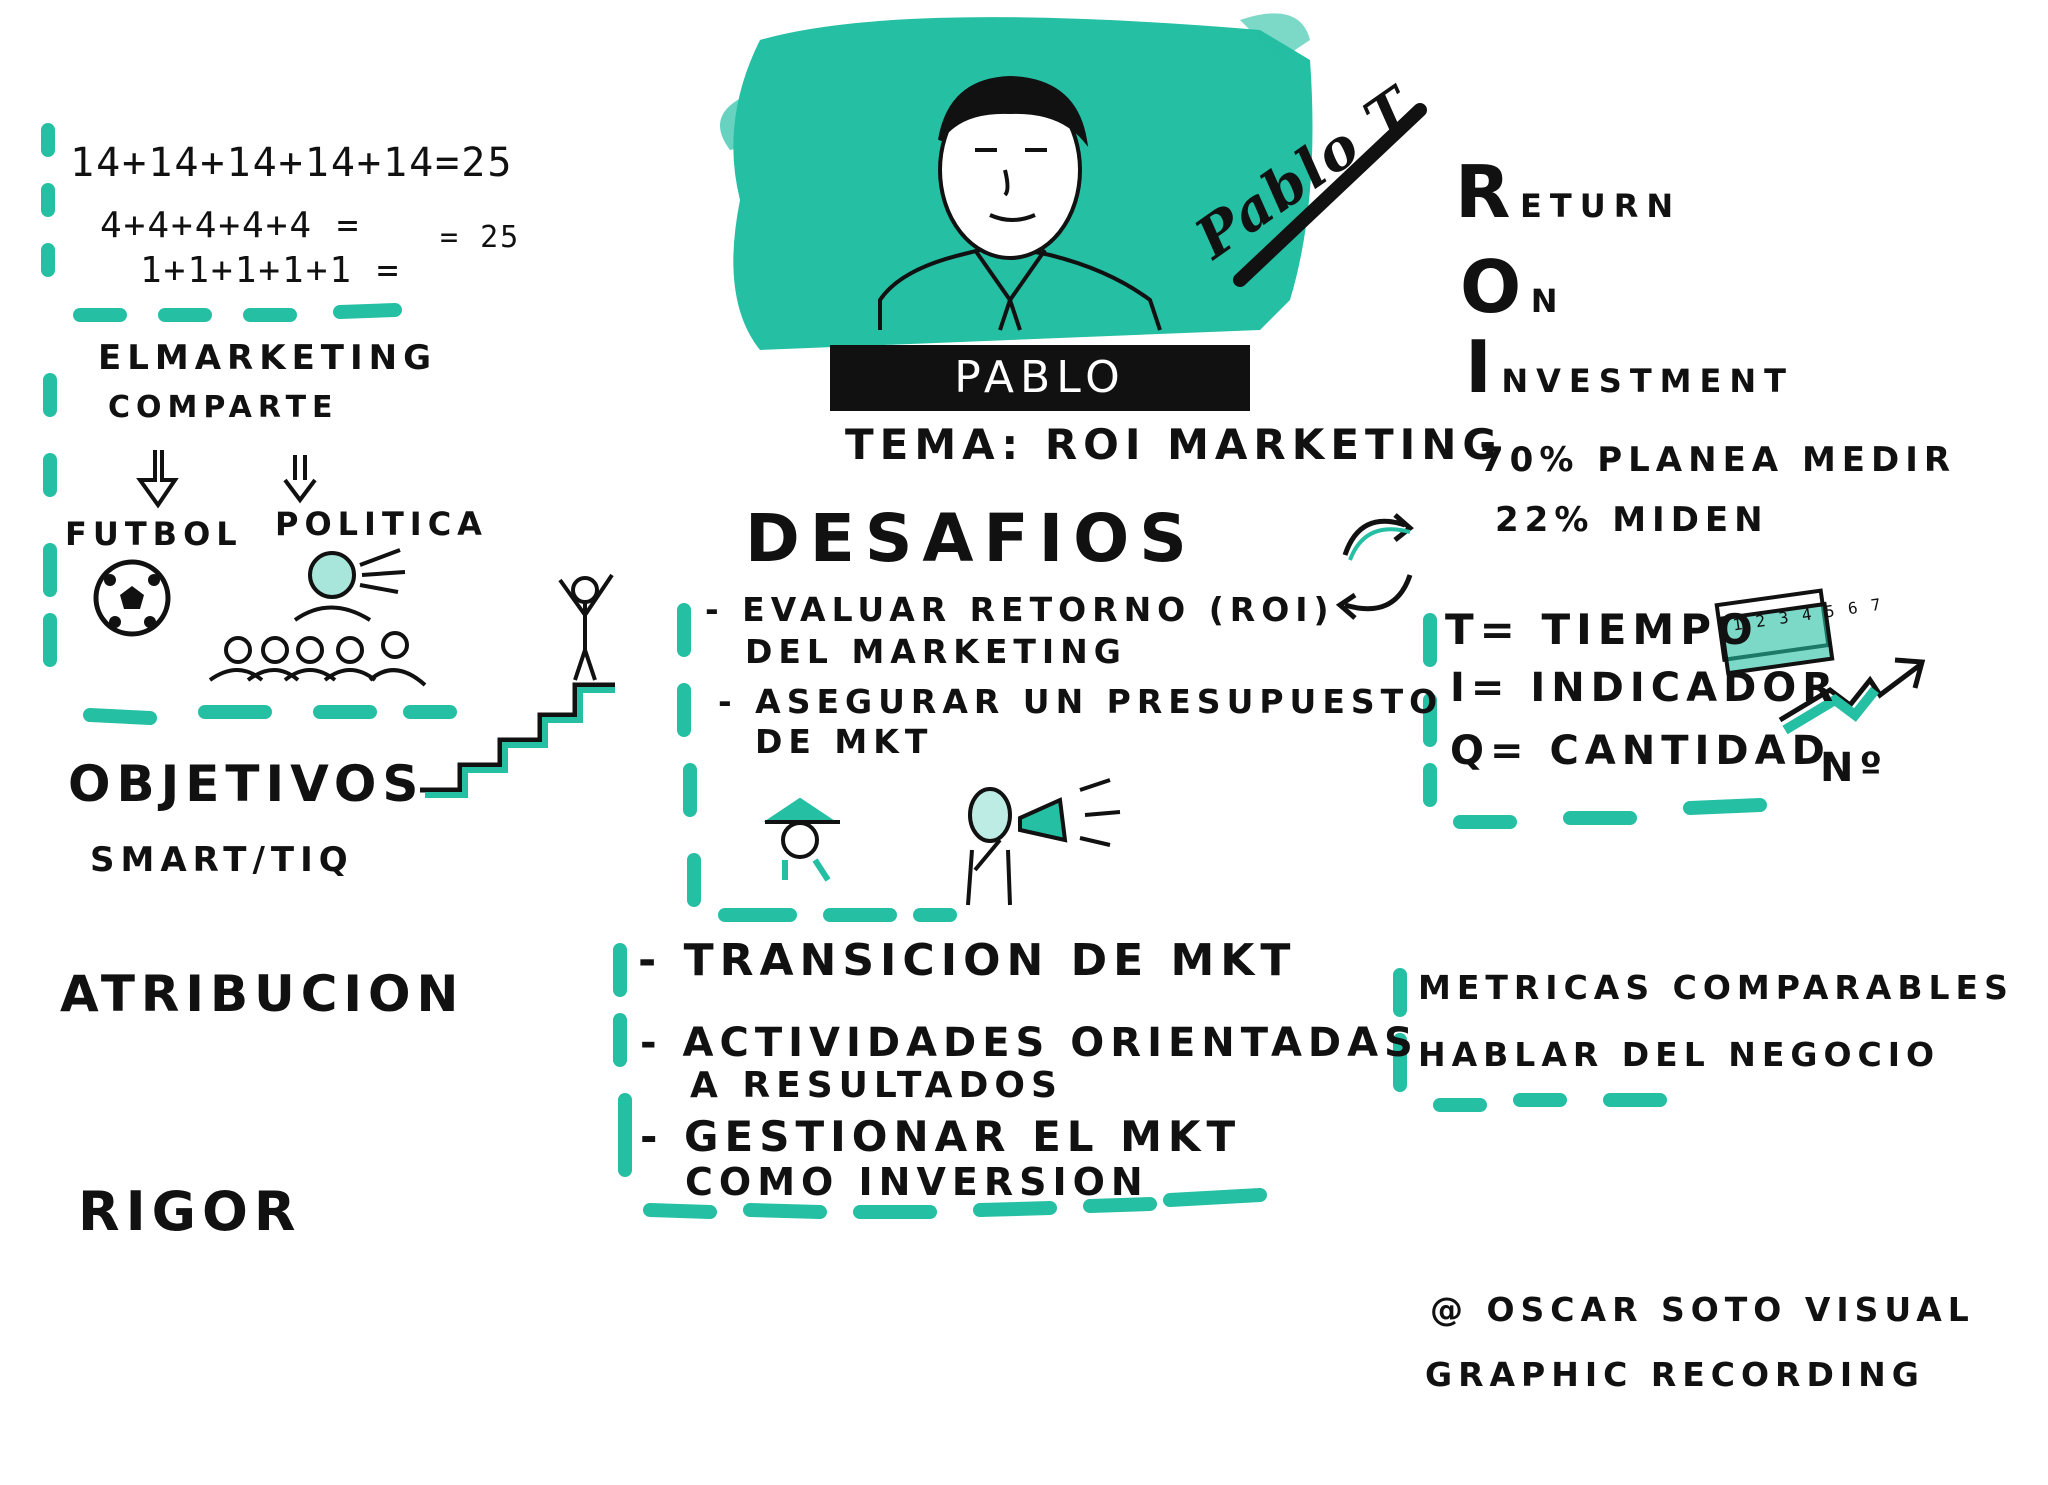  I want to click on roi-o-letter: O, so click(1491, 287).